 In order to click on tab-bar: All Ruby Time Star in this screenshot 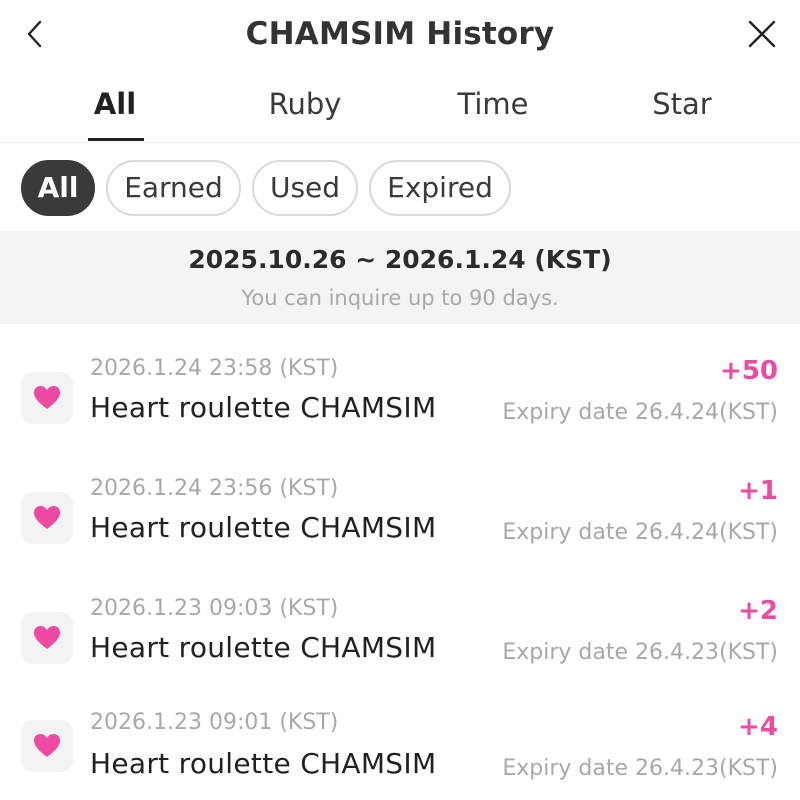, I will do `click(400, 109)`.